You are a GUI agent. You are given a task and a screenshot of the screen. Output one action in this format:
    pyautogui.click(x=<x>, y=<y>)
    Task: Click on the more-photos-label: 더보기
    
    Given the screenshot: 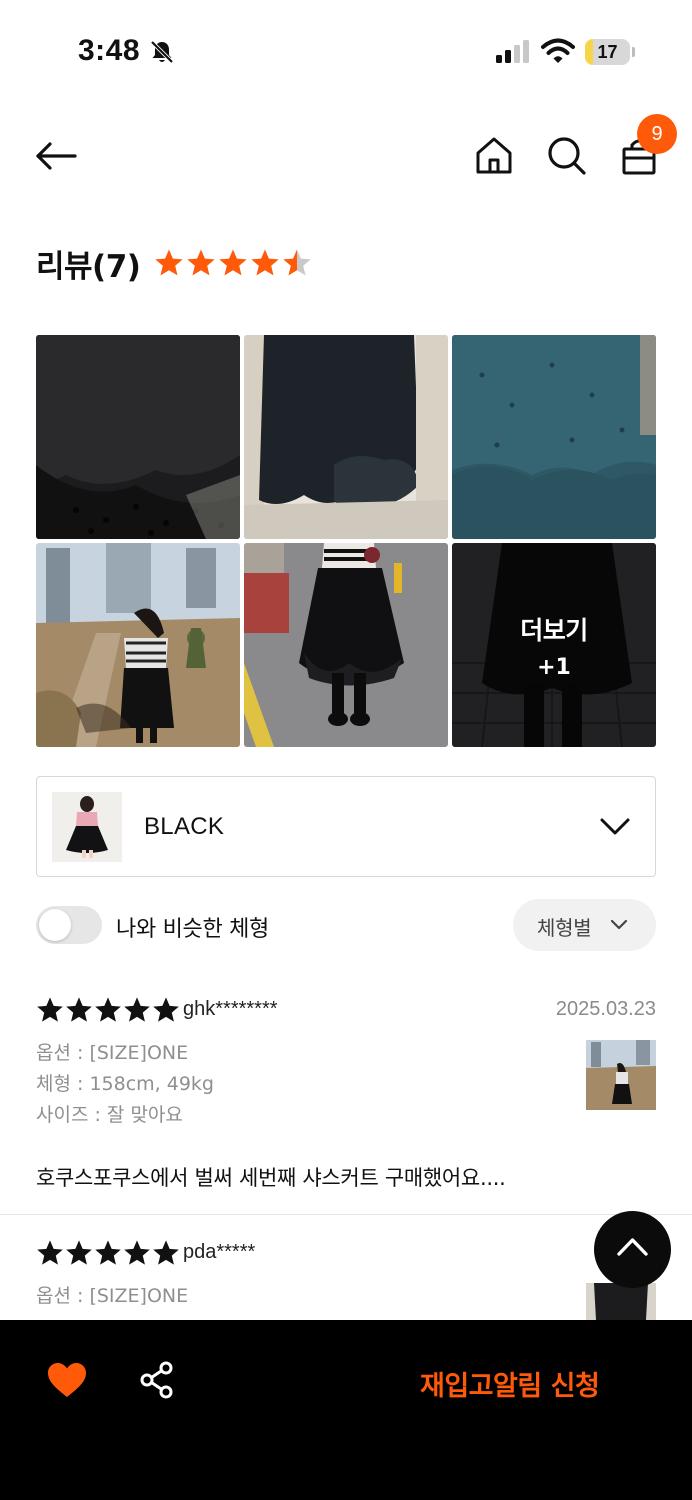 What is the action you would take?
    pyautogui.click(x=554, y=630)
    